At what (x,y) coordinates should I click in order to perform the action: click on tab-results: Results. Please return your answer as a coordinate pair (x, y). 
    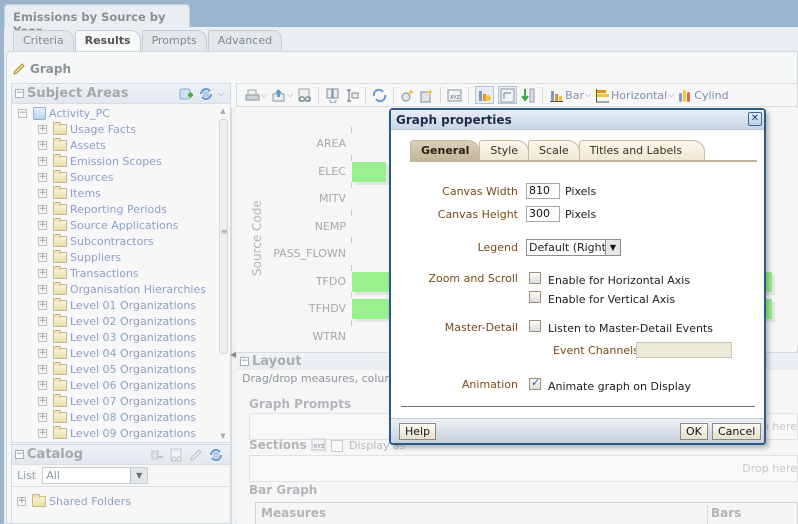
    Looking at the image, I should click on (107, 41).